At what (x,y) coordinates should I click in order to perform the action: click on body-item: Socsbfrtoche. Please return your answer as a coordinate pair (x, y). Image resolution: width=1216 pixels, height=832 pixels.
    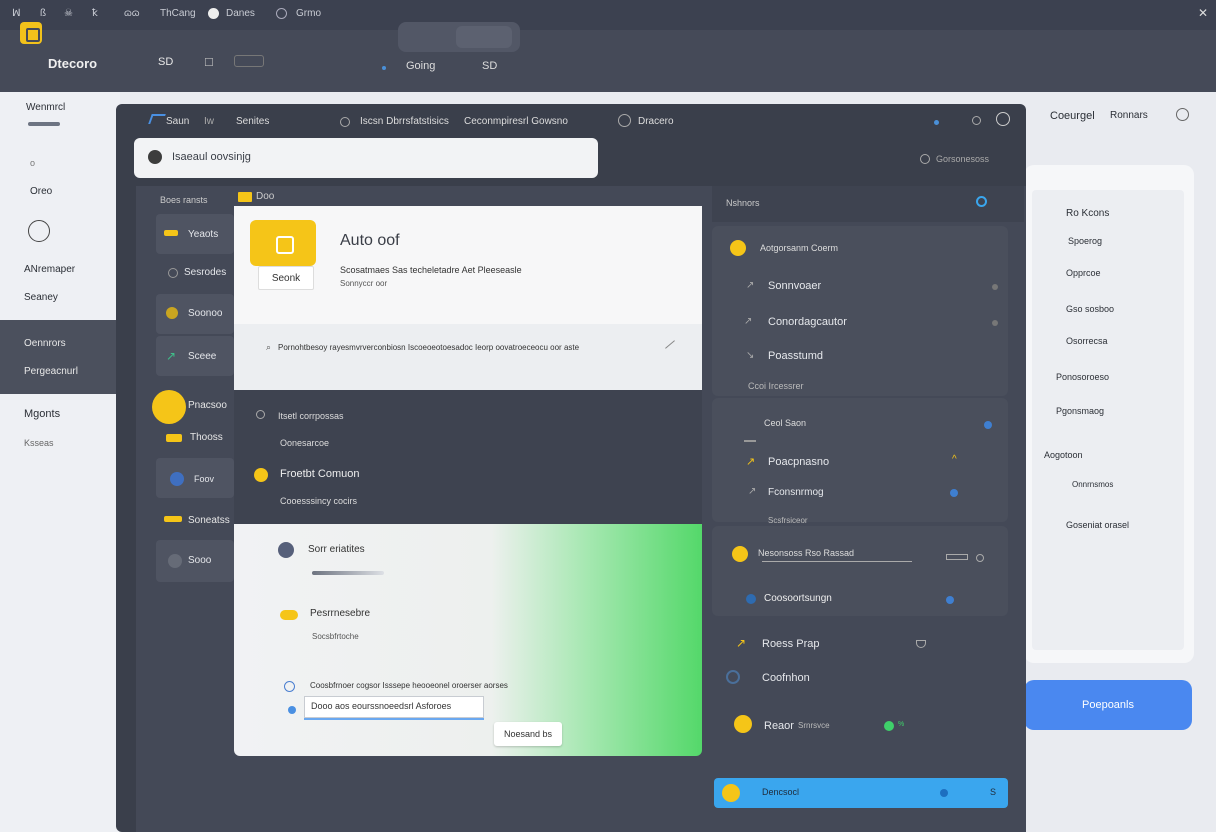
    Looking at the image, I should click on (335, 636).